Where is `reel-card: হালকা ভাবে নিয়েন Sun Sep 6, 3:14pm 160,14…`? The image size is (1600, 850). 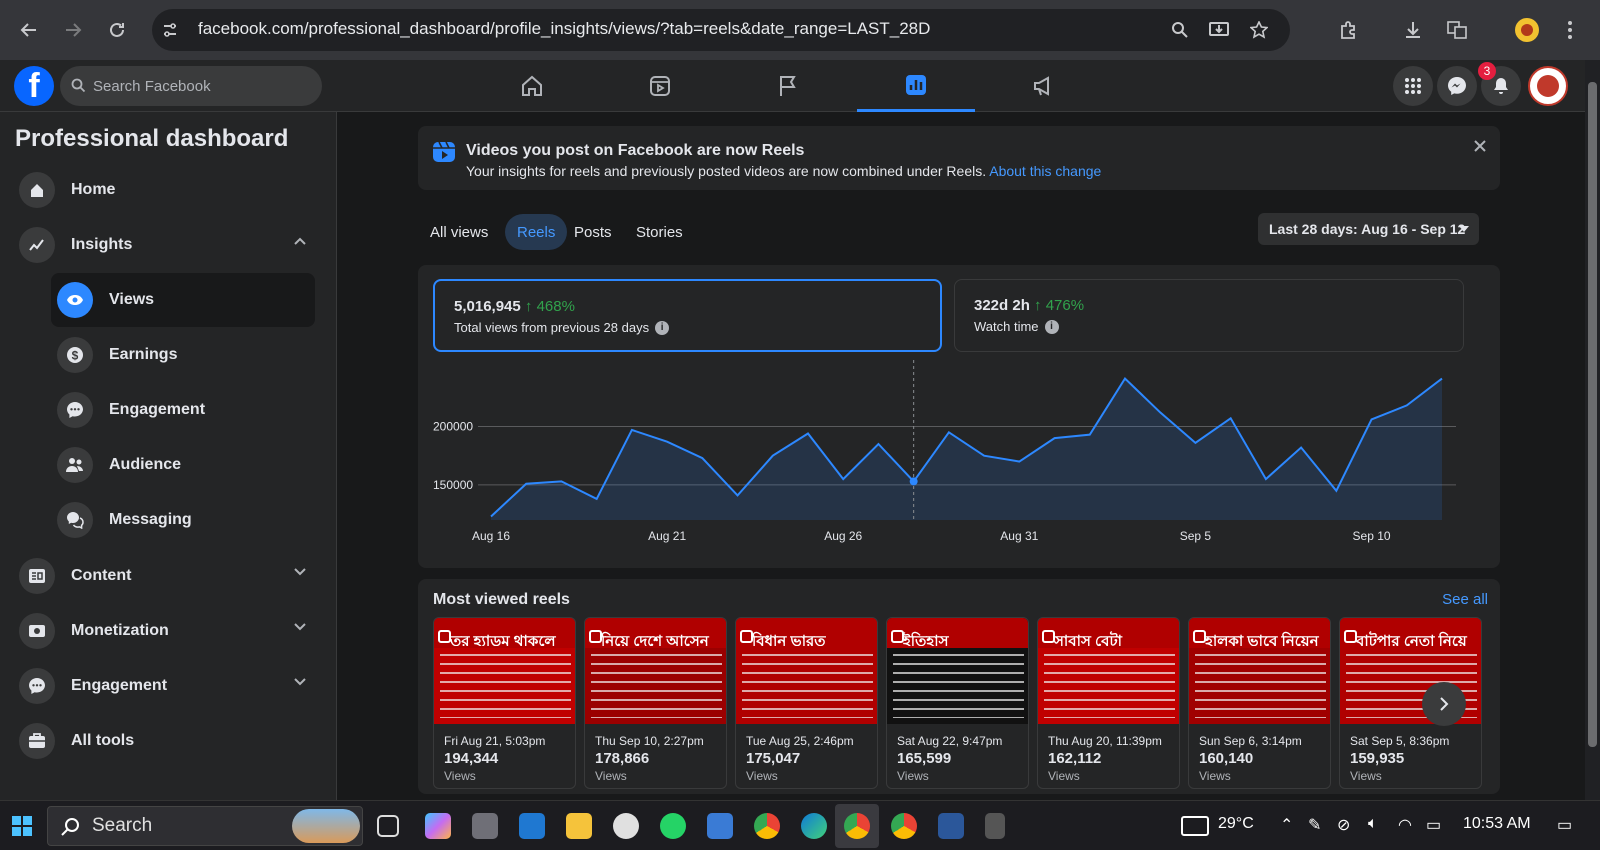 reel-card: হালকা ভাবে নিয়েন Sun Sep 6, 3:14pm 160,14… is located at coordinates (1259, 703).